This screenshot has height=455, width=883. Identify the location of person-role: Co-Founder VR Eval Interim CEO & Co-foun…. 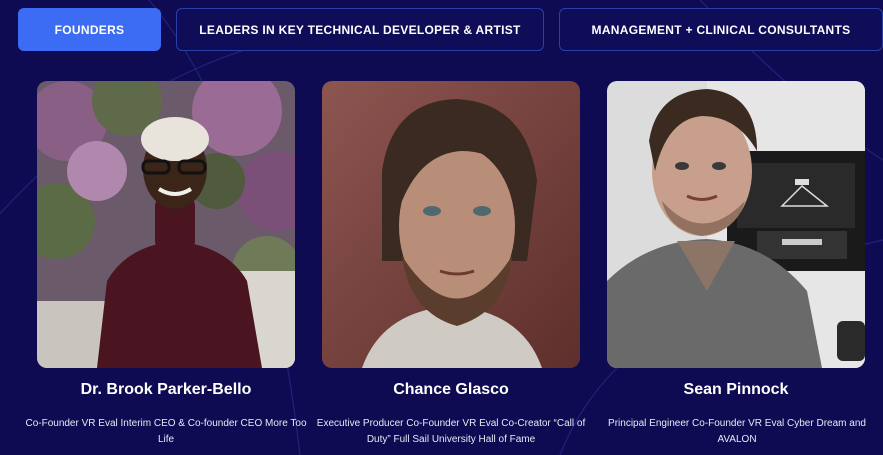
(166, 431).